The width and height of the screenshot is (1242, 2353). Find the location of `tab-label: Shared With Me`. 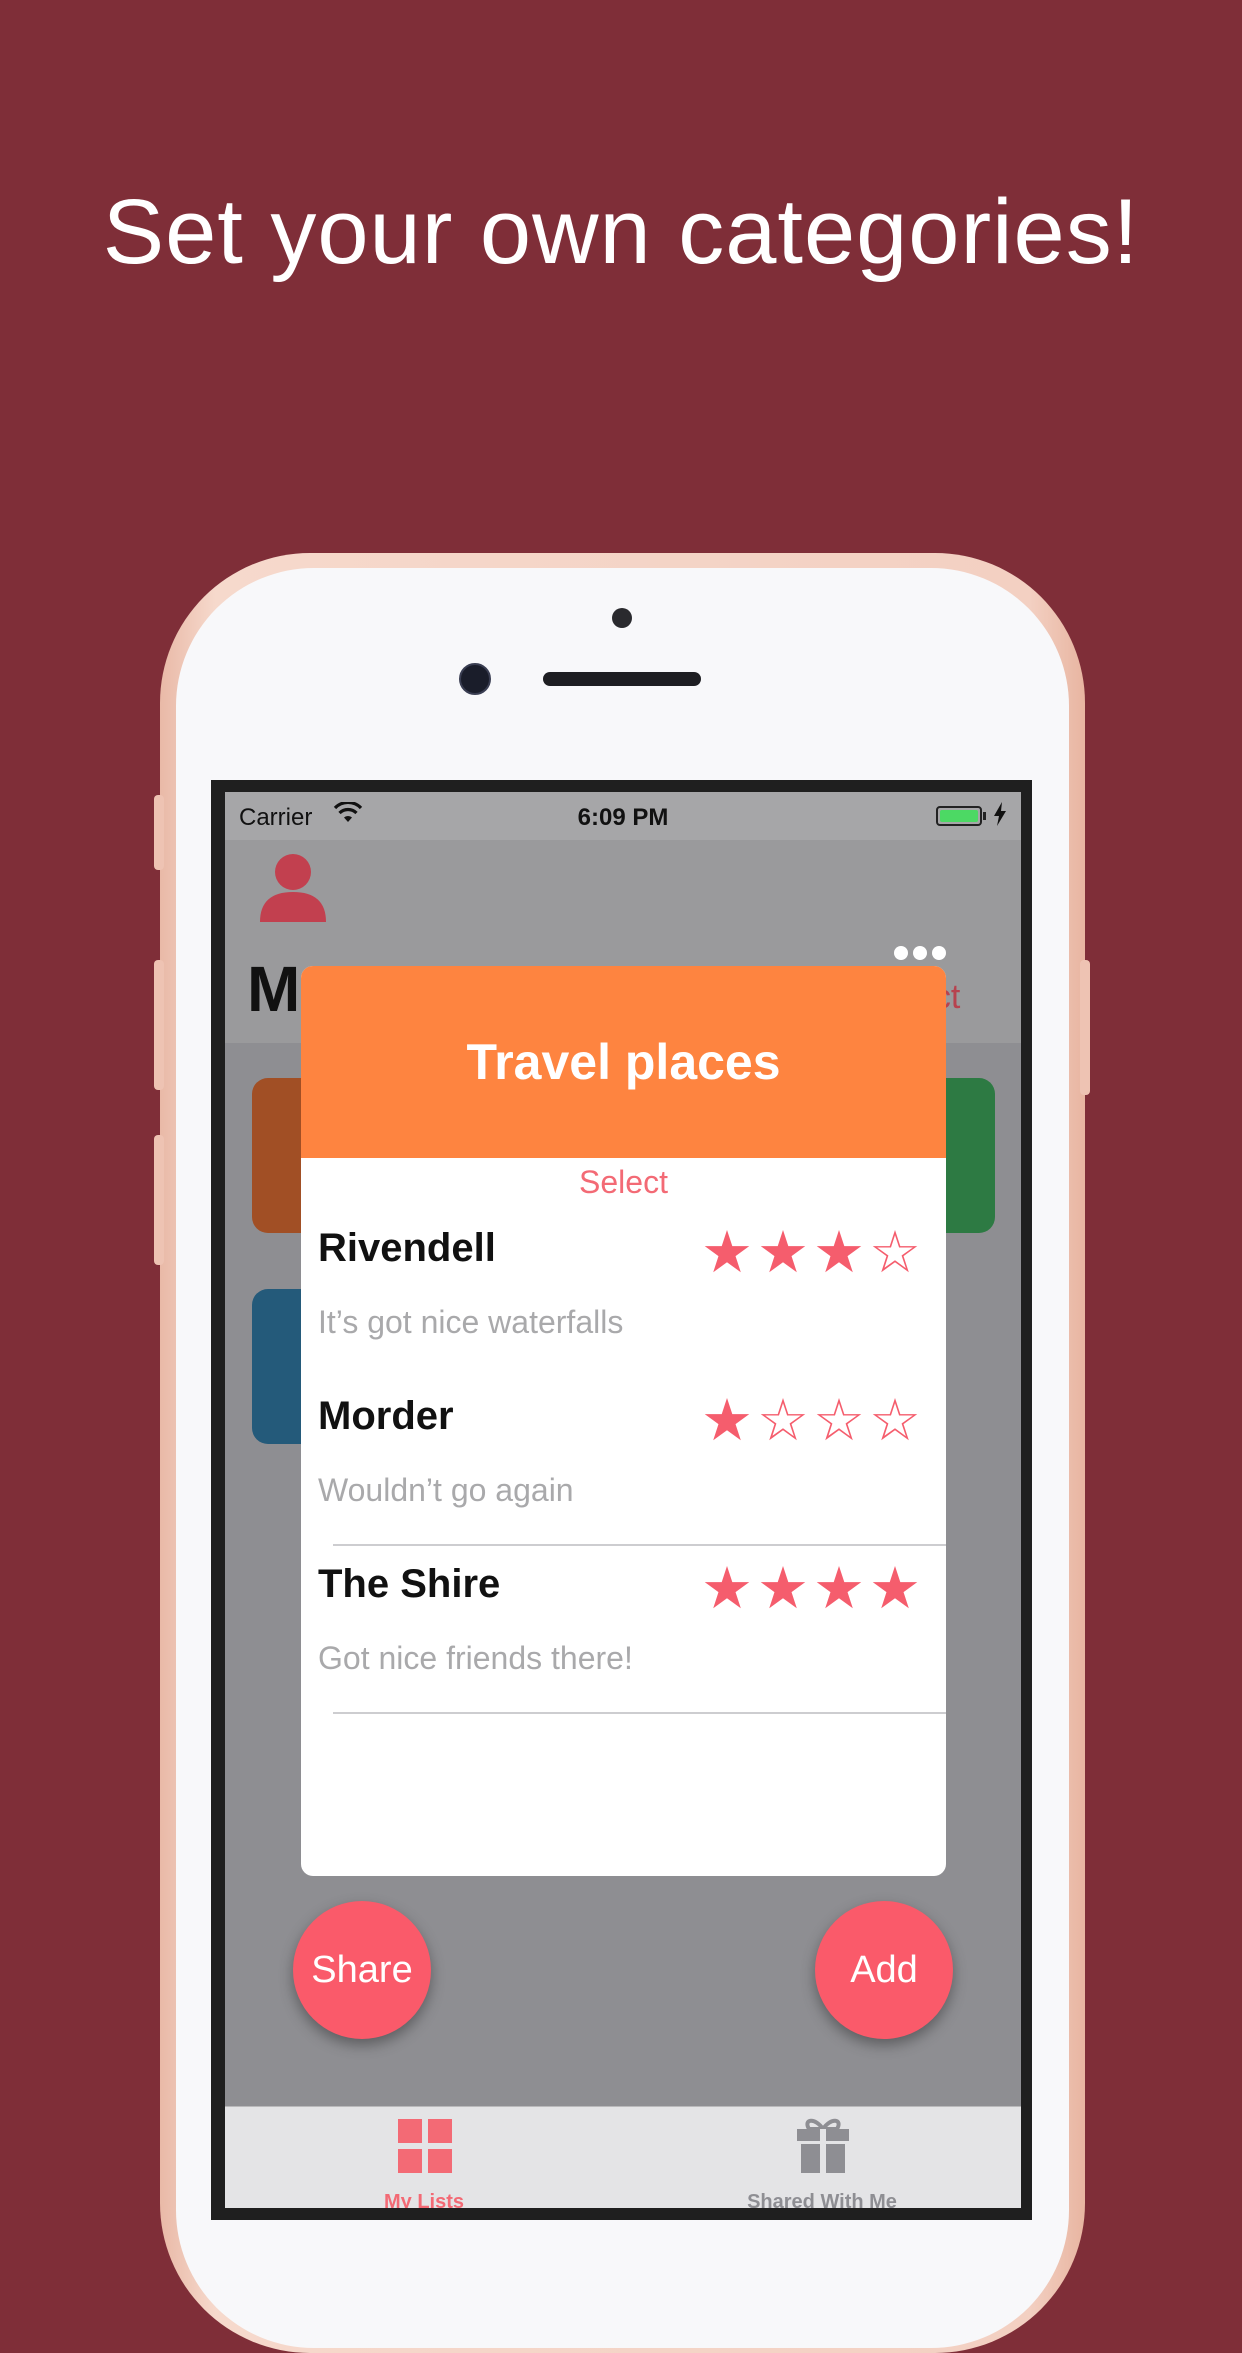

tab-label: Shared With Me is located at coordinates (822, 2199).